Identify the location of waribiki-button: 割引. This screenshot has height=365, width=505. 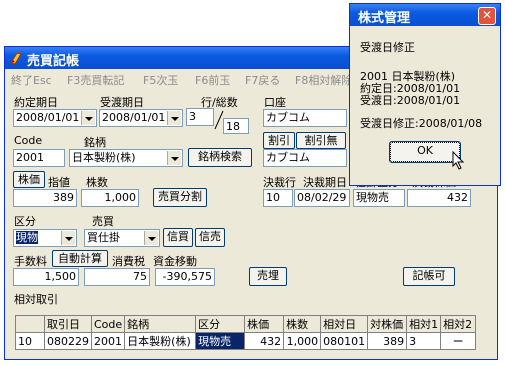
(279, 140).